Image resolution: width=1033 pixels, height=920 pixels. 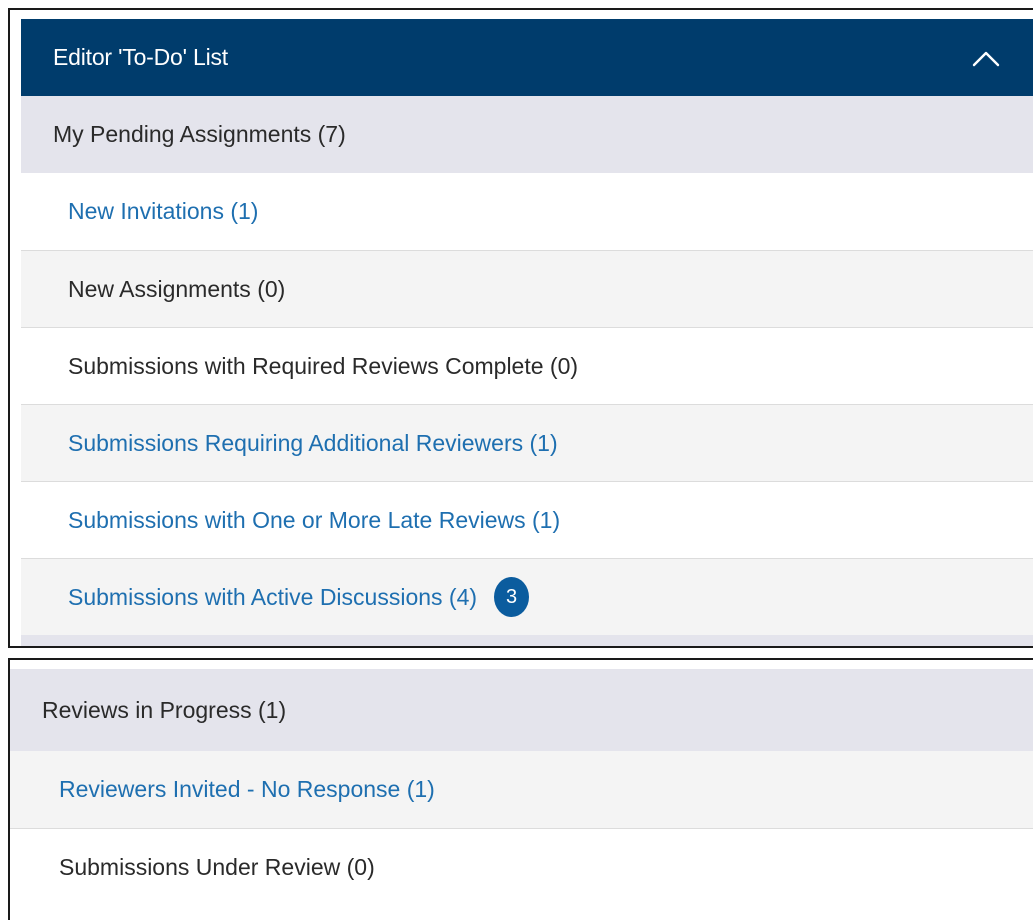 I want to click on chevron-up-icon, so click(x=986, y=58).